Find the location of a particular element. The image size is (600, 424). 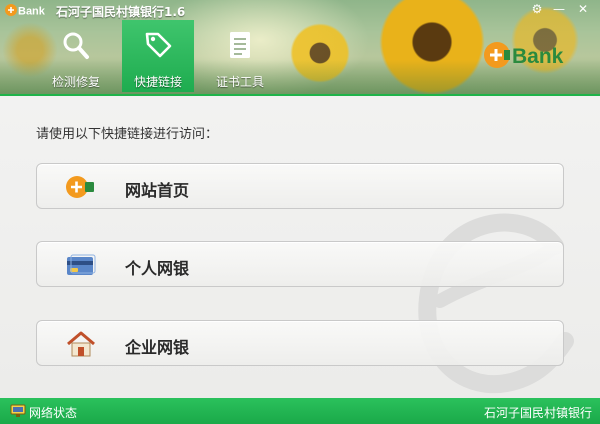

tab-detect-repair: 检测修复 is located at coordinates (76, 56).